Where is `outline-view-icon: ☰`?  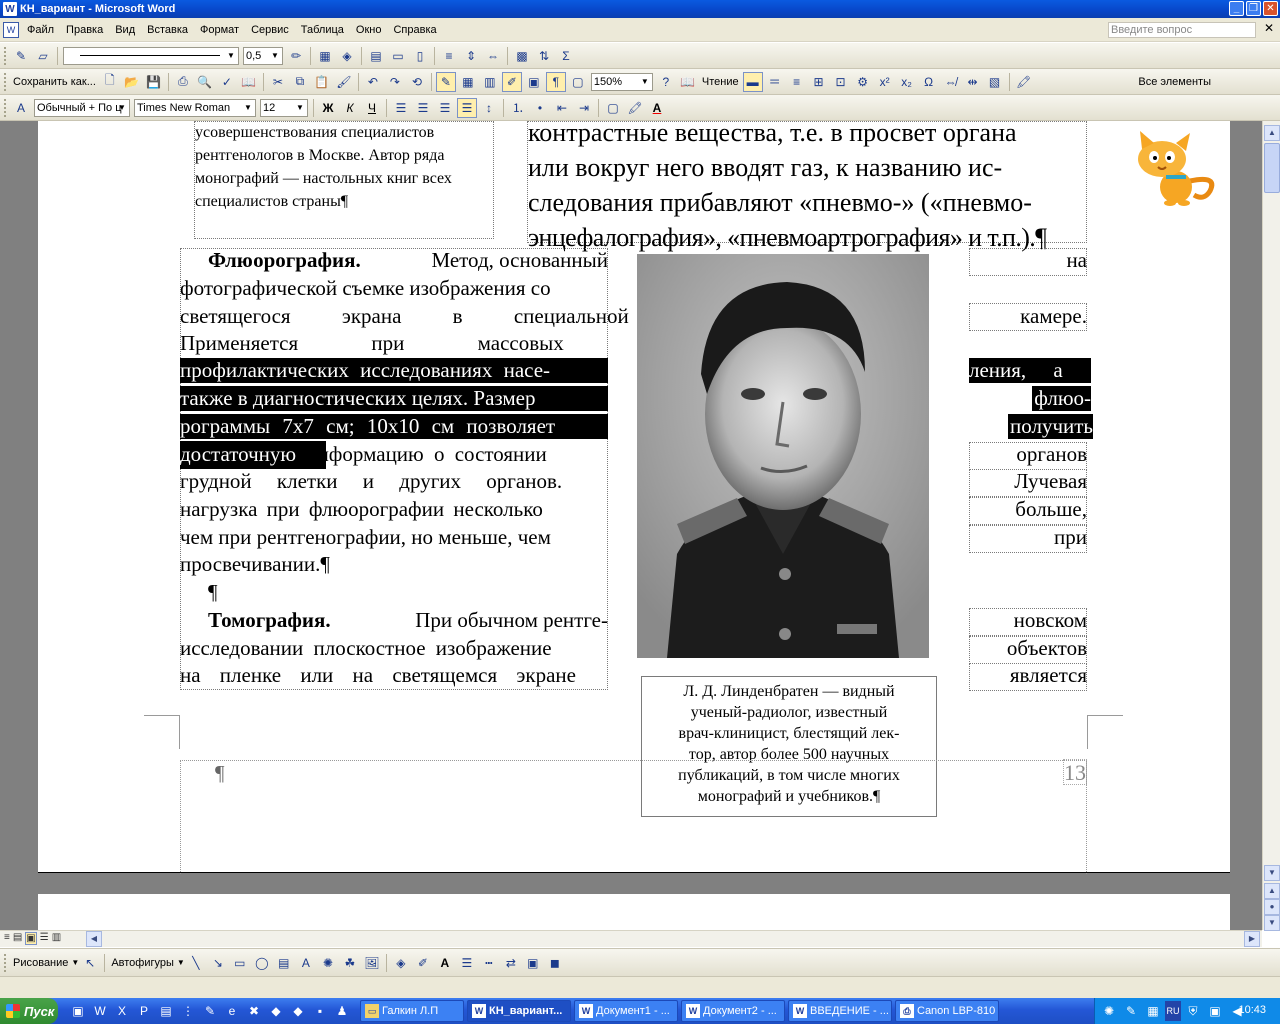
outline-view-icon: ☰ is located at coordinates (44, 938).